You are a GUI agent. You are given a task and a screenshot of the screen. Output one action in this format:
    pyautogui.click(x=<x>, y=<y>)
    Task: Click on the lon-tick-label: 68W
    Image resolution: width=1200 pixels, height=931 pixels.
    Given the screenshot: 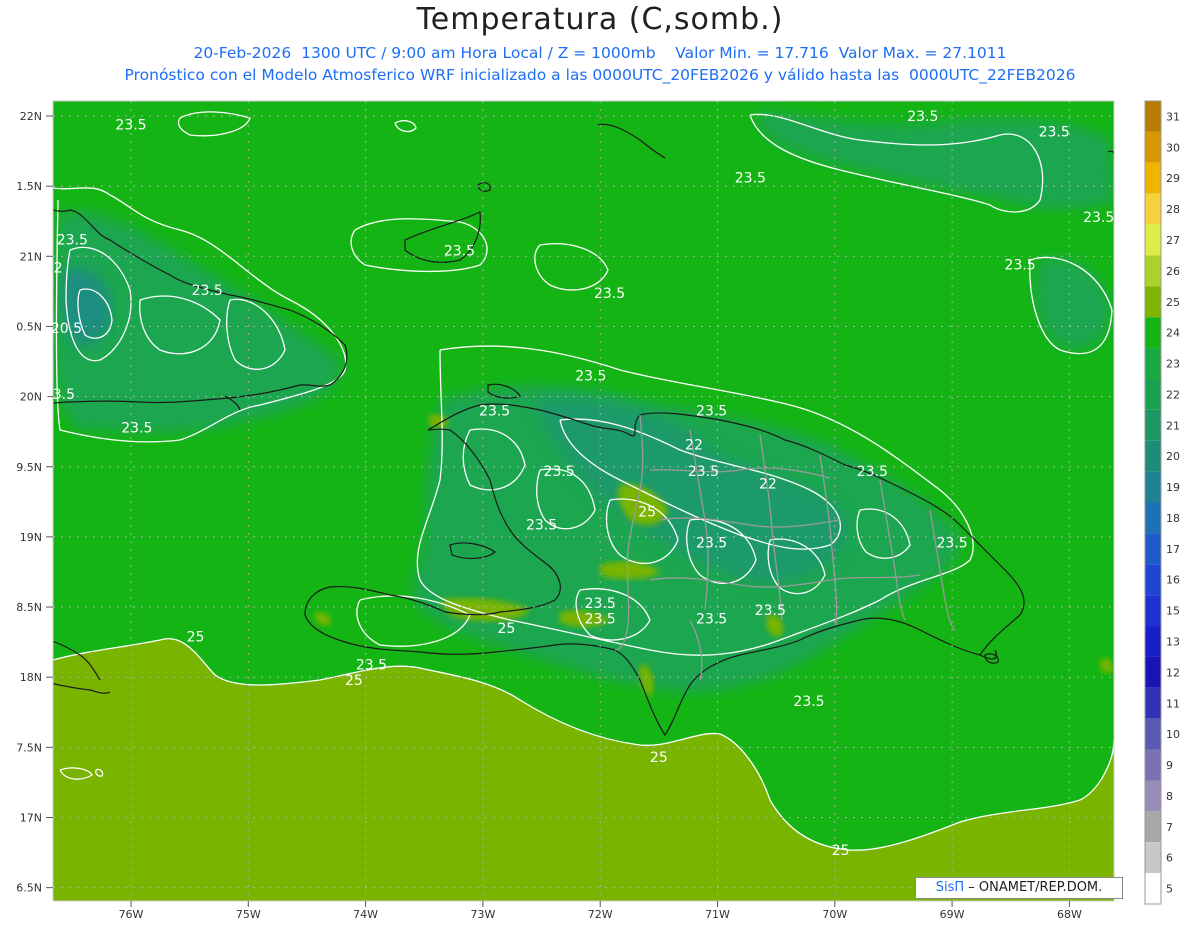 What is the action you would take?
    pyautogui.click(x=1069, y=914)
    